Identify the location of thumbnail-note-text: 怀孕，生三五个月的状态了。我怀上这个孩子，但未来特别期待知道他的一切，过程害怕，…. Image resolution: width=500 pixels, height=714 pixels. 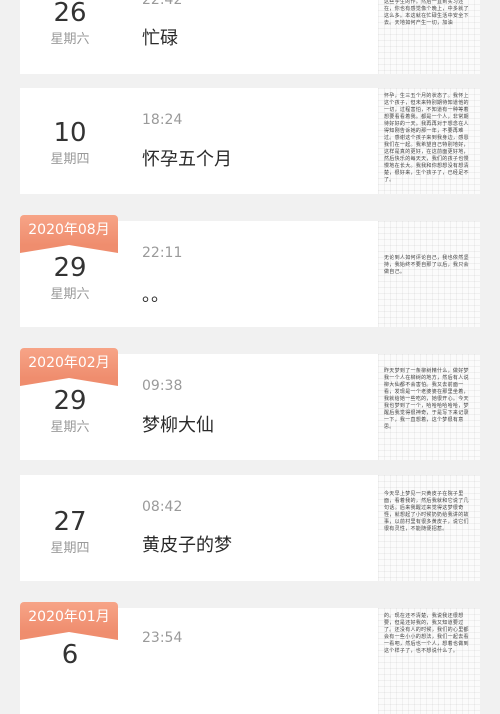
(426, 138).